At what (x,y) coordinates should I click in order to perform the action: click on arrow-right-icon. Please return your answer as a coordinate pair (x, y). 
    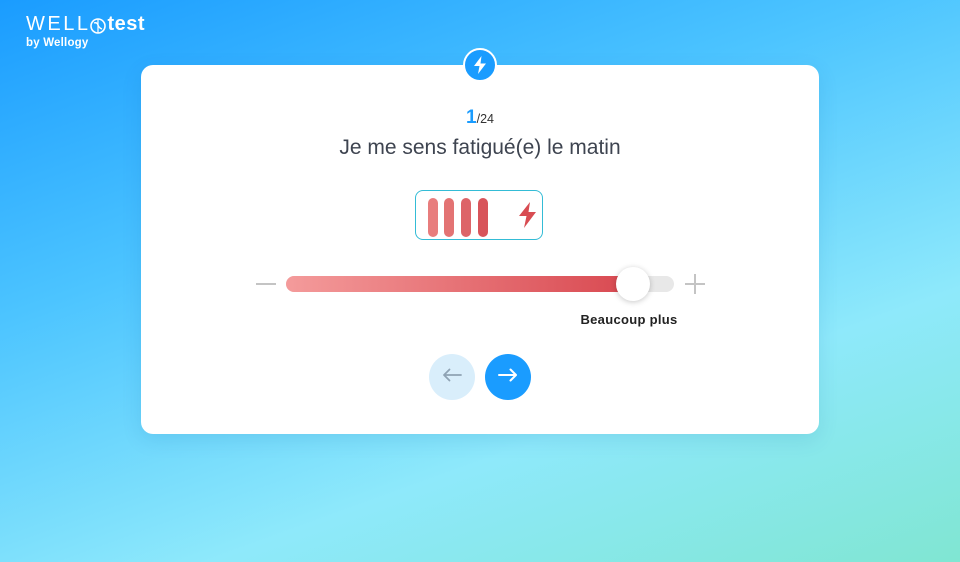
    Looking at the image, I should click on (508, 377).